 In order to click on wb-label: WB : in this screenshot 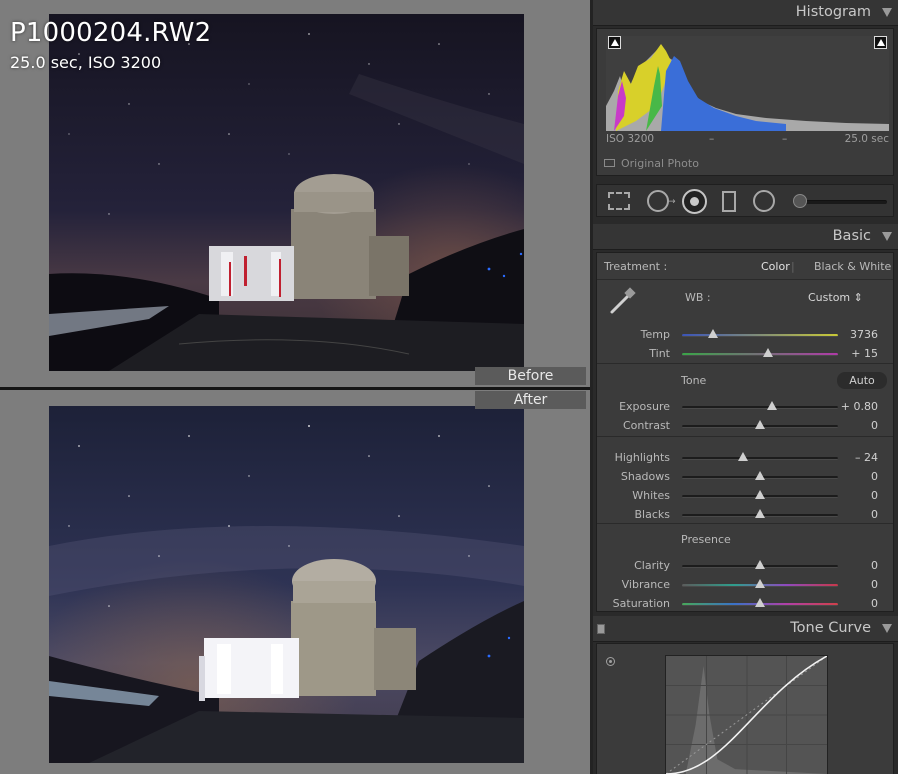, I will do `click(698, 297)`.